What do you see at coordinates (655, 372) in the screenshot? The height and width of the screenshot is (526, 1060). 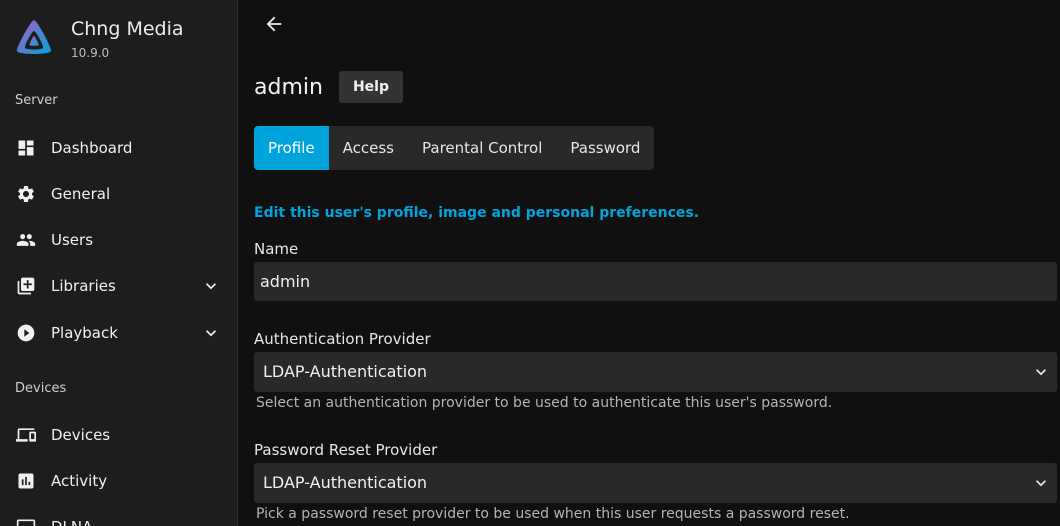 I see `auth-provider-select: LDAP-Authentication` at bounding box center [655, 372].